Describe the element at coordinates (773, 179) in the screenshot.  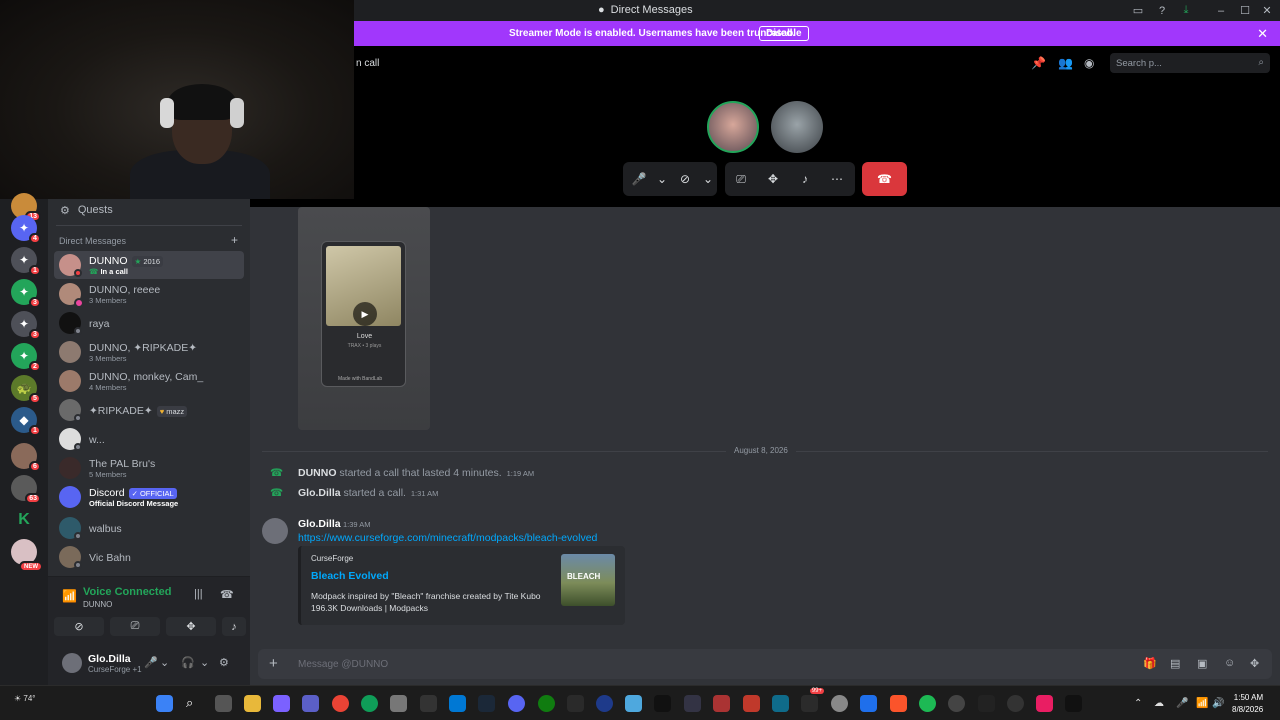
I see `activities-icon: ✥` at that location.